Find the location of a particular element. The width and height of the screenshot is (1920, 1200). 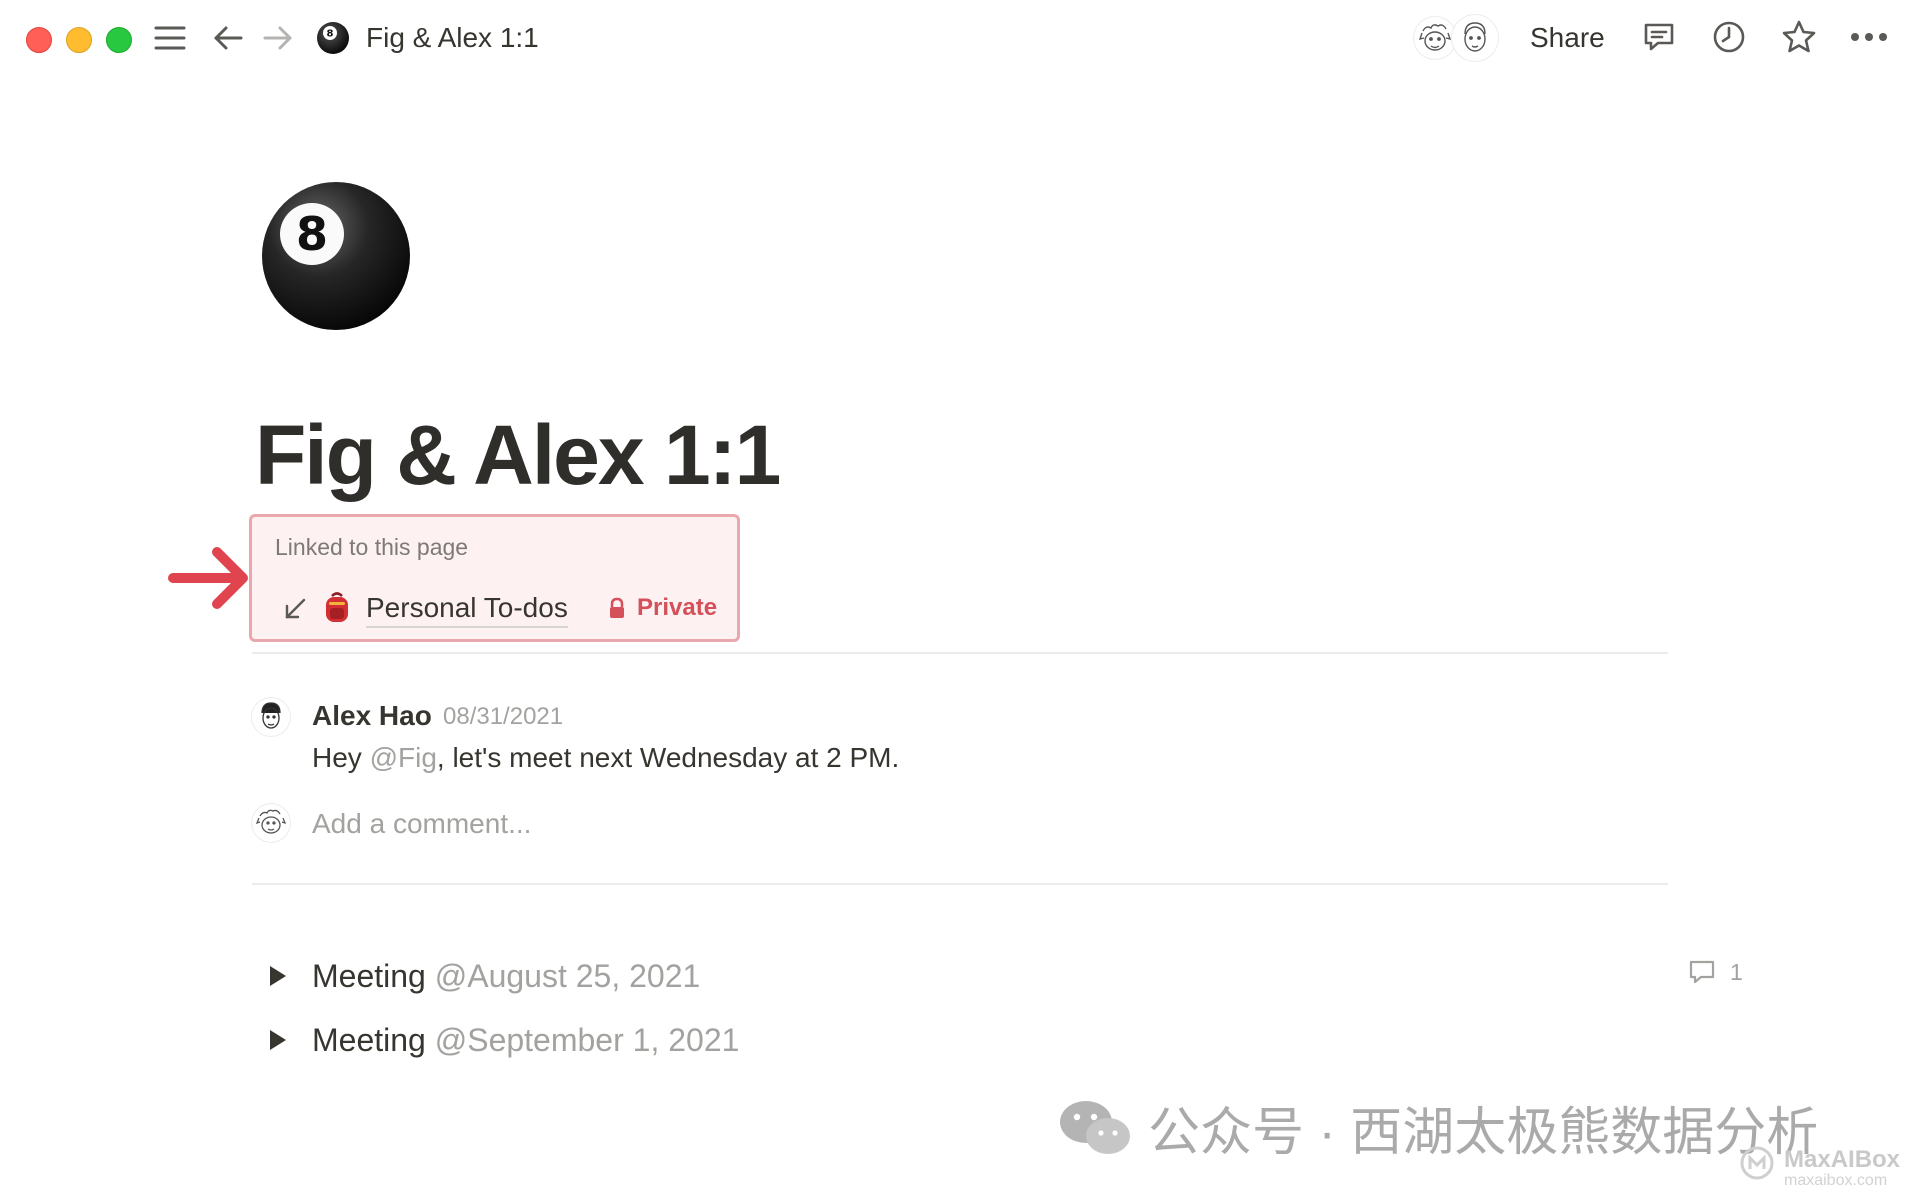

comment-bubble-icon is located at coordinates (1702, 972).